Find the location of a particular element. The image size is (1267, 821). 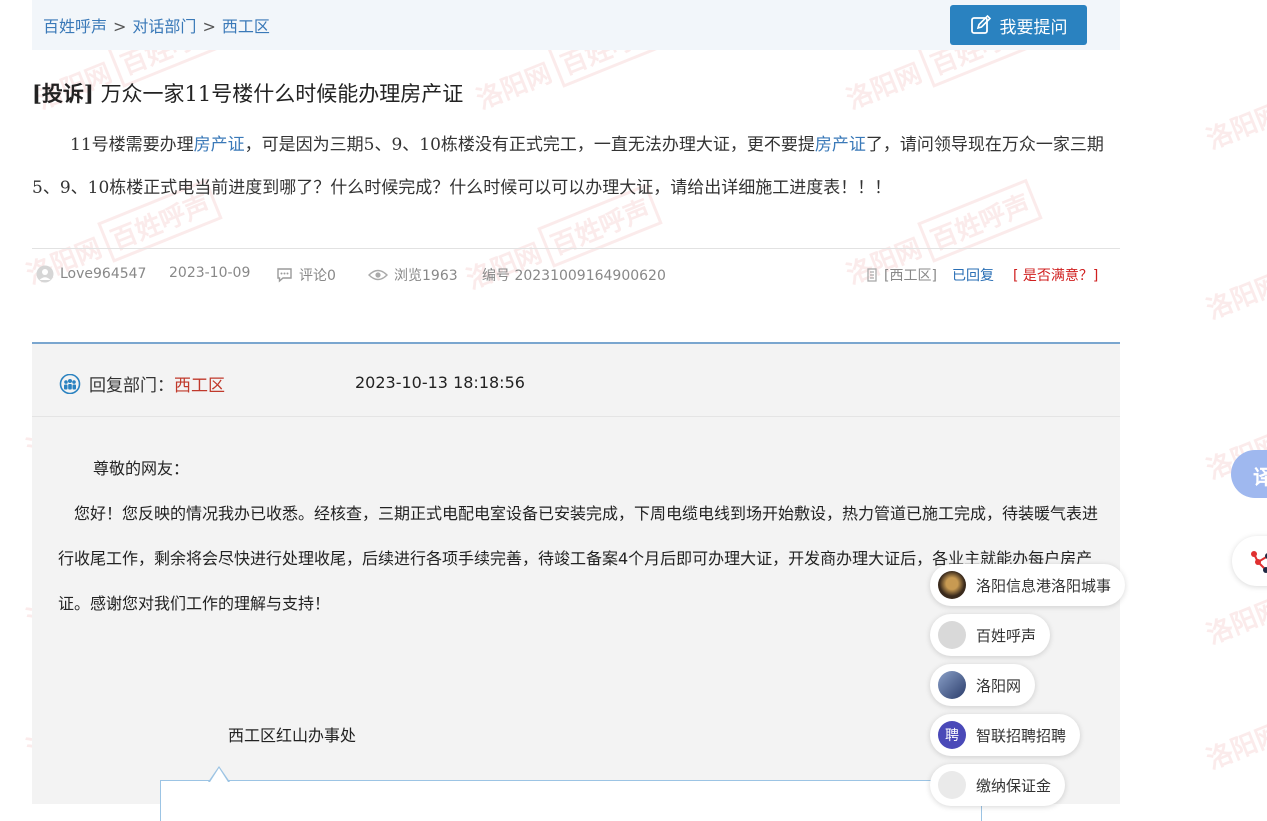

breadcrumb-bar: 百姓呼声 > 对话部门 > 西工区 我要提问 is located at coordinates (576, 25).